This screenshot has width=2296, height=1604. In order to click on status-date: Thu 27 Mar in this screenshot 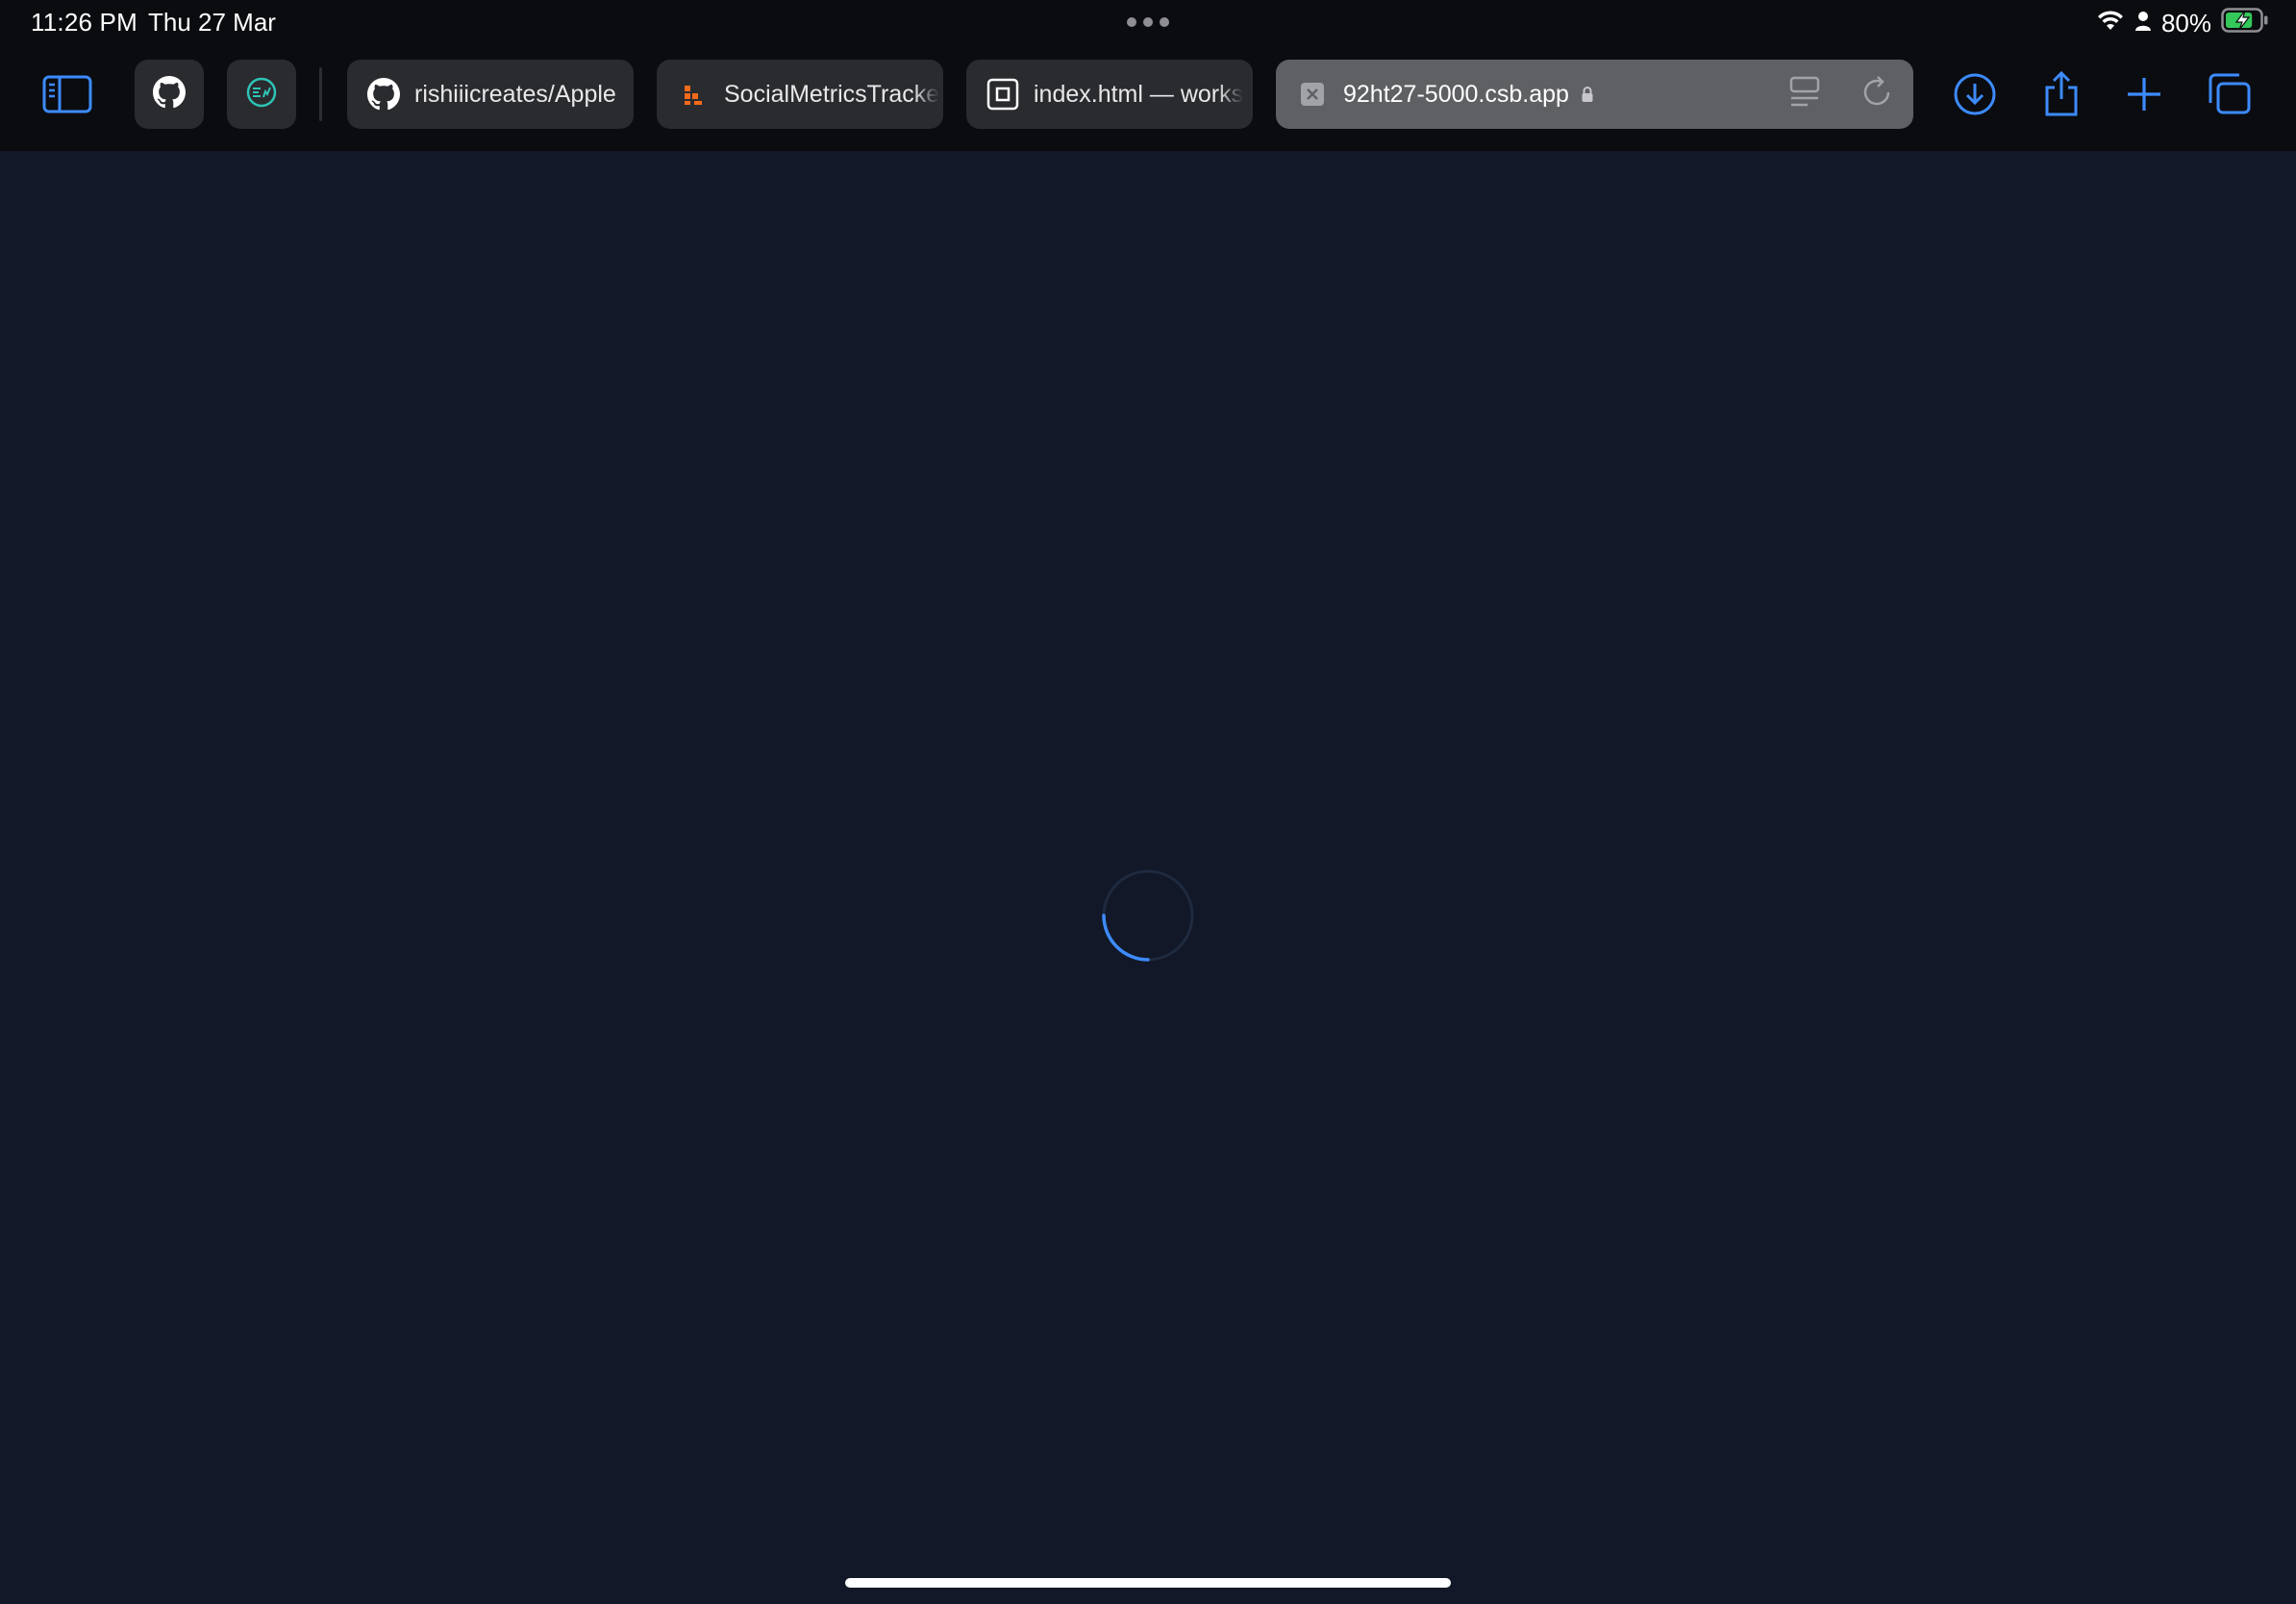, I will do `click(212, 22)`.